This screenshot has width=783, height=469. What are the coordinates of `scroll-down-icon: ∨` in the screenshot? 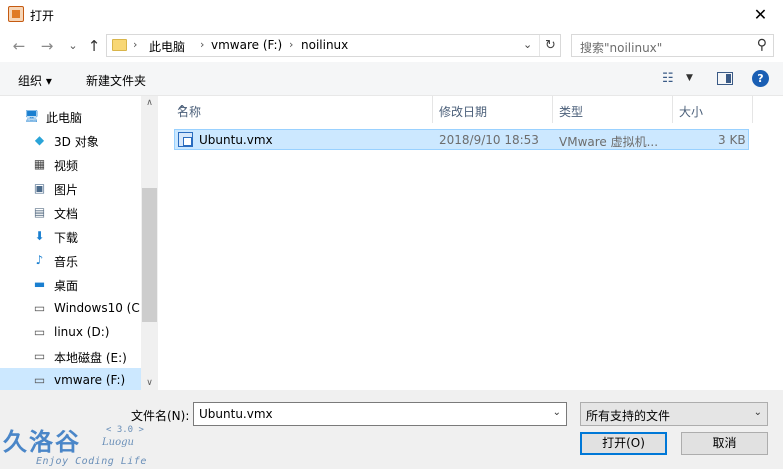 It's located at (149, 383).